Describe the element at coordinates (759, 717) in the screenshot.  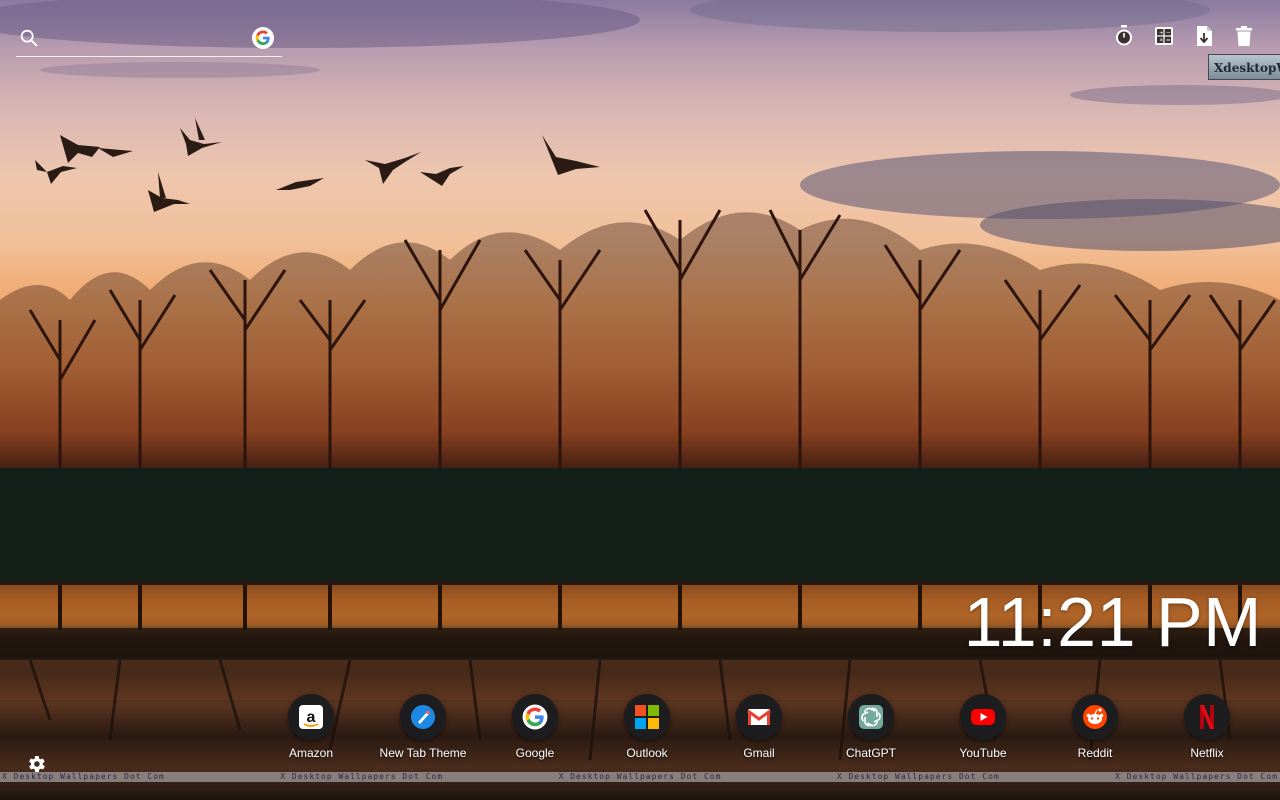
I see `gmail-icon` at that location.